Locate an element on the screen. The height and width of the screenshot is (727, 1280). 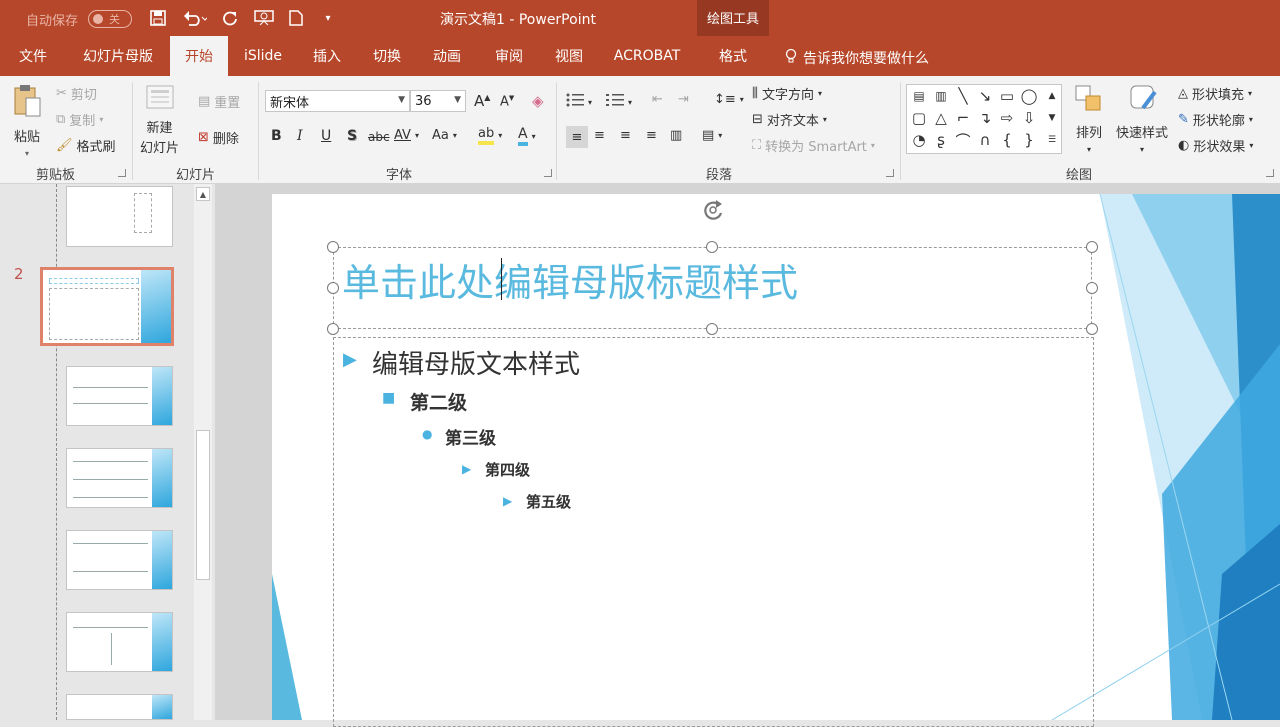
columns-button: ▤ ▾ is located at coordinates (712, 135).